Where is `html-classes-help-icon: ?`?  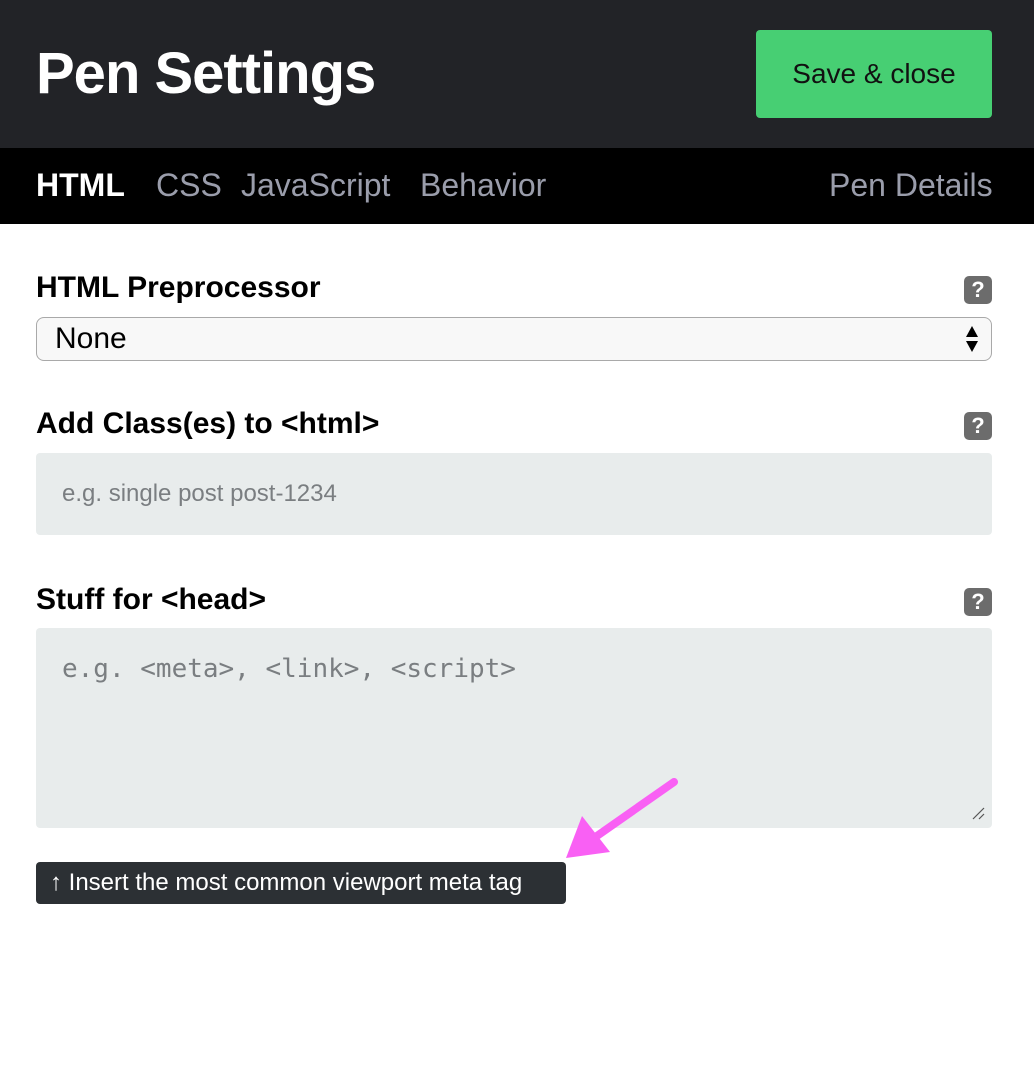 html-classes-help-icon: ? is located at coordinates (978, 426).